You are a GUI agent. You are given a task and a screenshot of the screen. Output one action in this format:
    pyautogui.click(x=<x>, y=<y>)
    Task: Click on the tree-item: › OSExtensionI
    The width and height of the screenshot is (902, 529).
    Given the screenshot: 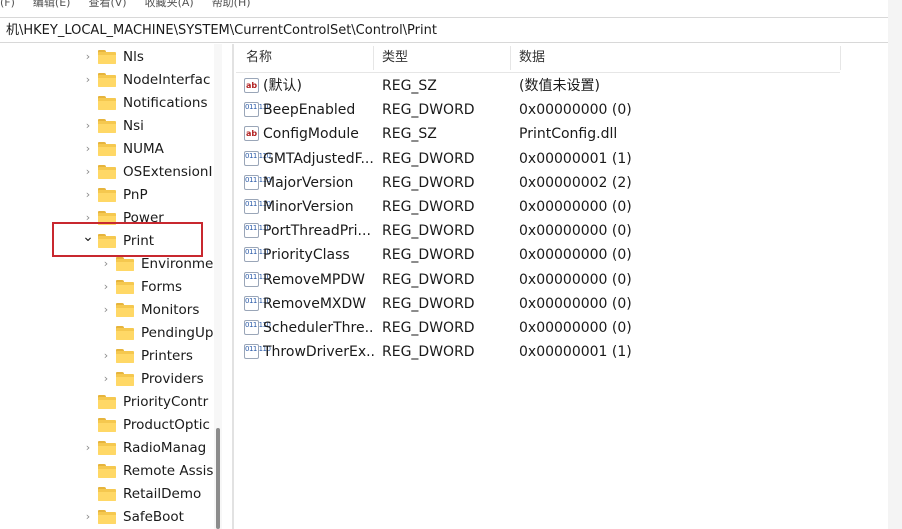 What is the action you would take?
    pyautogui.click(x=114, y=172)
    